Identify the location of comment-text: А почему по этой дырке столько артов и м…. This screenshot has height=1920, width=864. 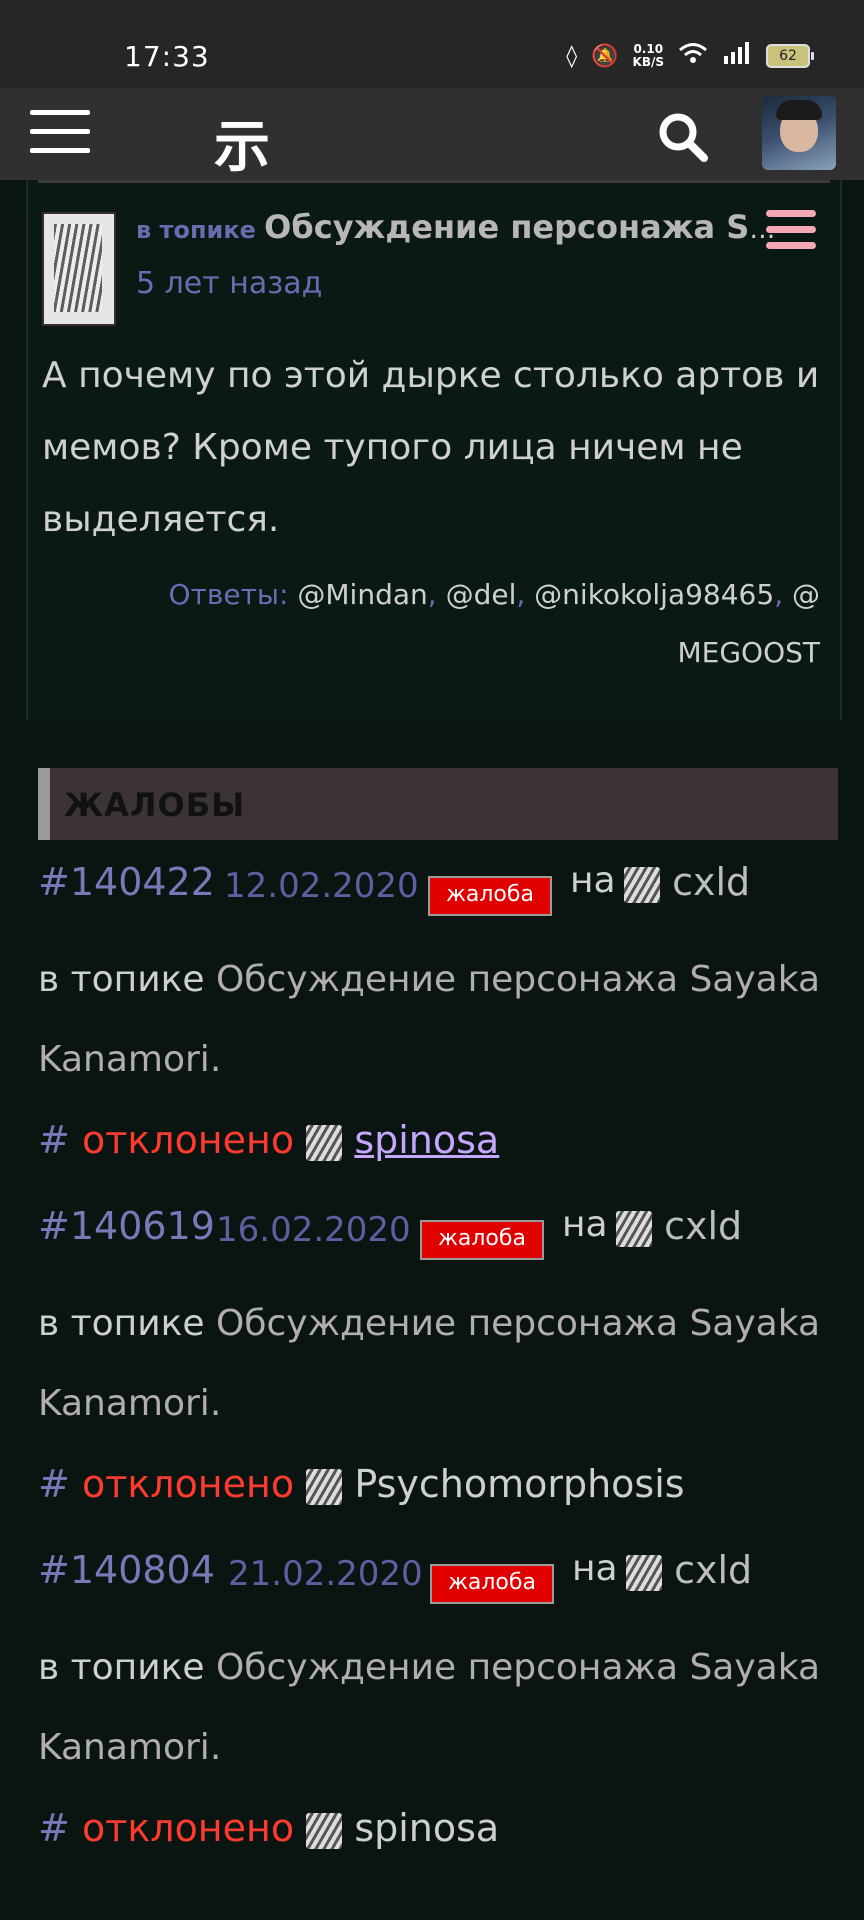
(431, 447).